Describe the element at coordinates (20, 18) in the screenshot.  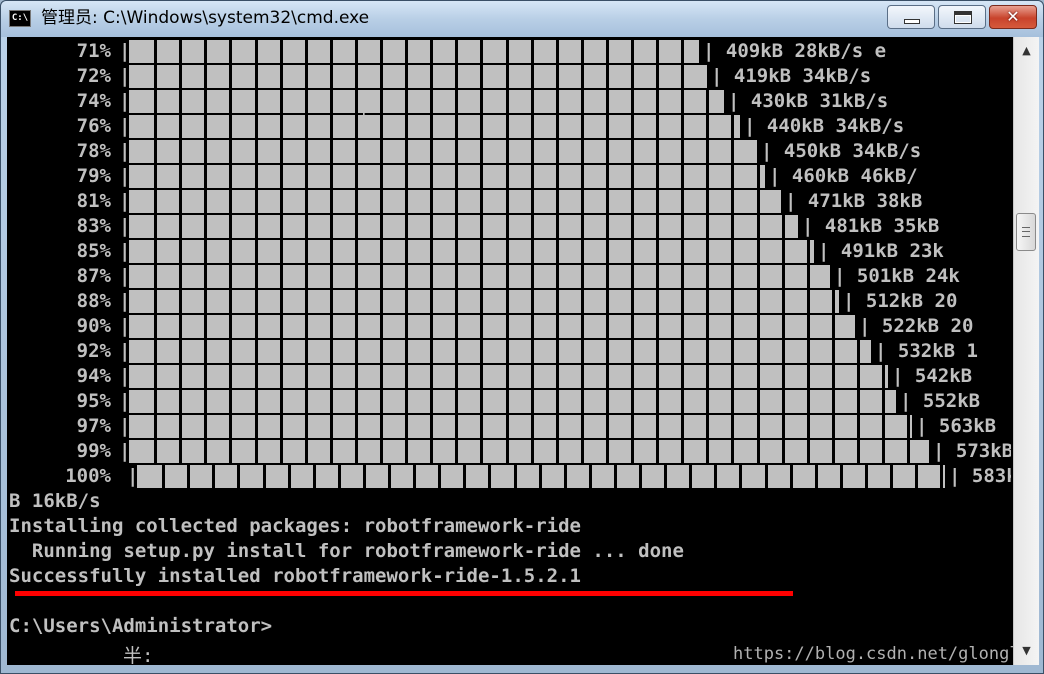
I see `cmd-icon: C:\` at that location.